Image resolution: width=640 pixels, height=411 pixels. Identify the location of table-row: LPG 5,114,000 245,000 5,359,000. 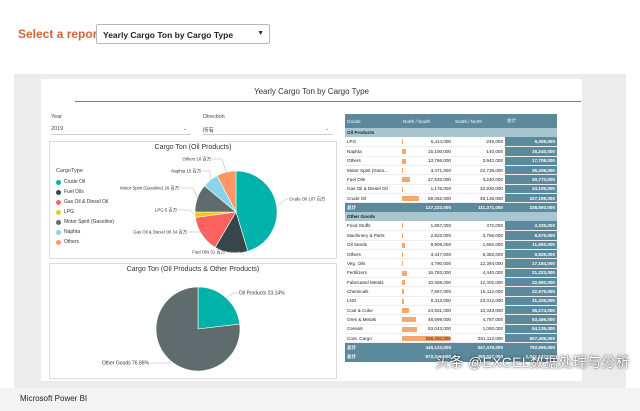
(451, 142).